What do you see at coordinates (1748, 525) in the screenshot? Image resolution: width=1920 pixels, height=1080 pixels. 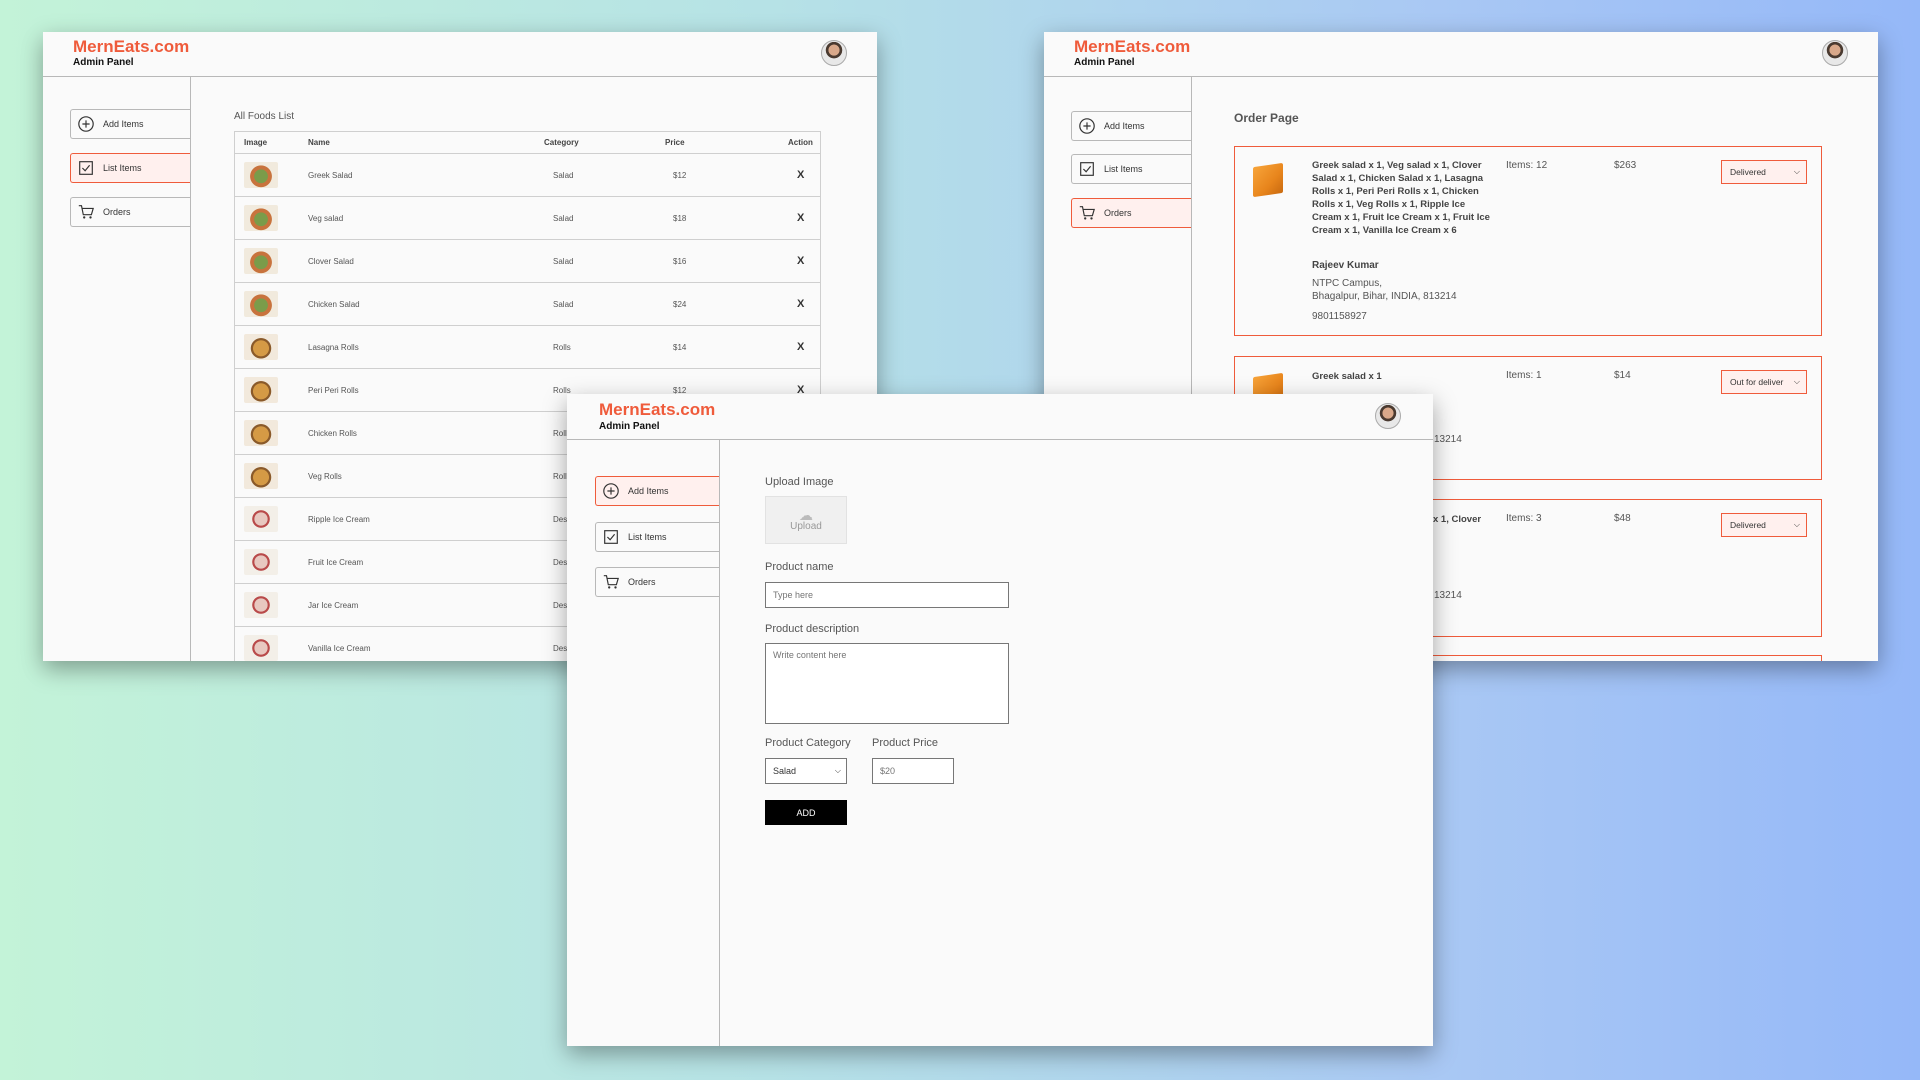 I see `status-value: Delivered` at bounding box center [1748, 525].